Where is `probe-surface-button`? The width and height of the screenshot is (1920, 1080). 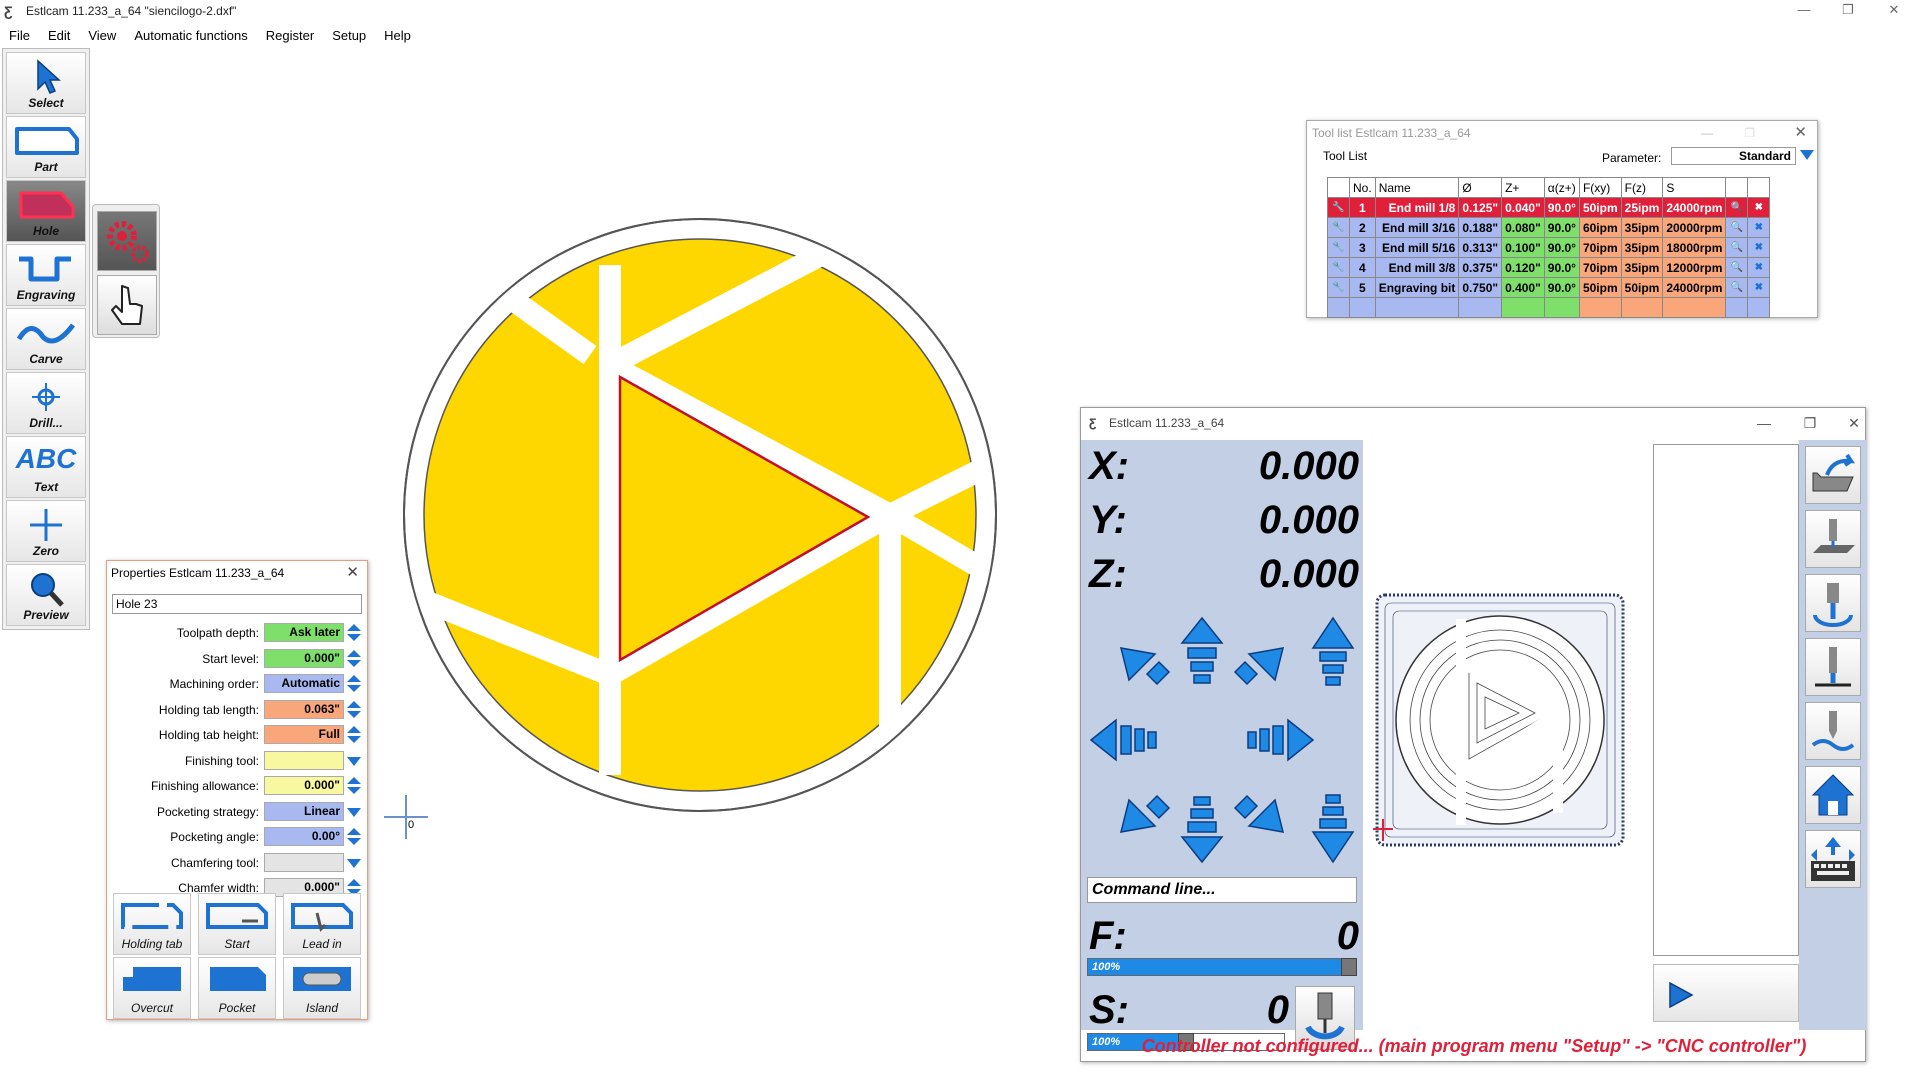 probe-surface-button is located at coordinates (1833, 539).